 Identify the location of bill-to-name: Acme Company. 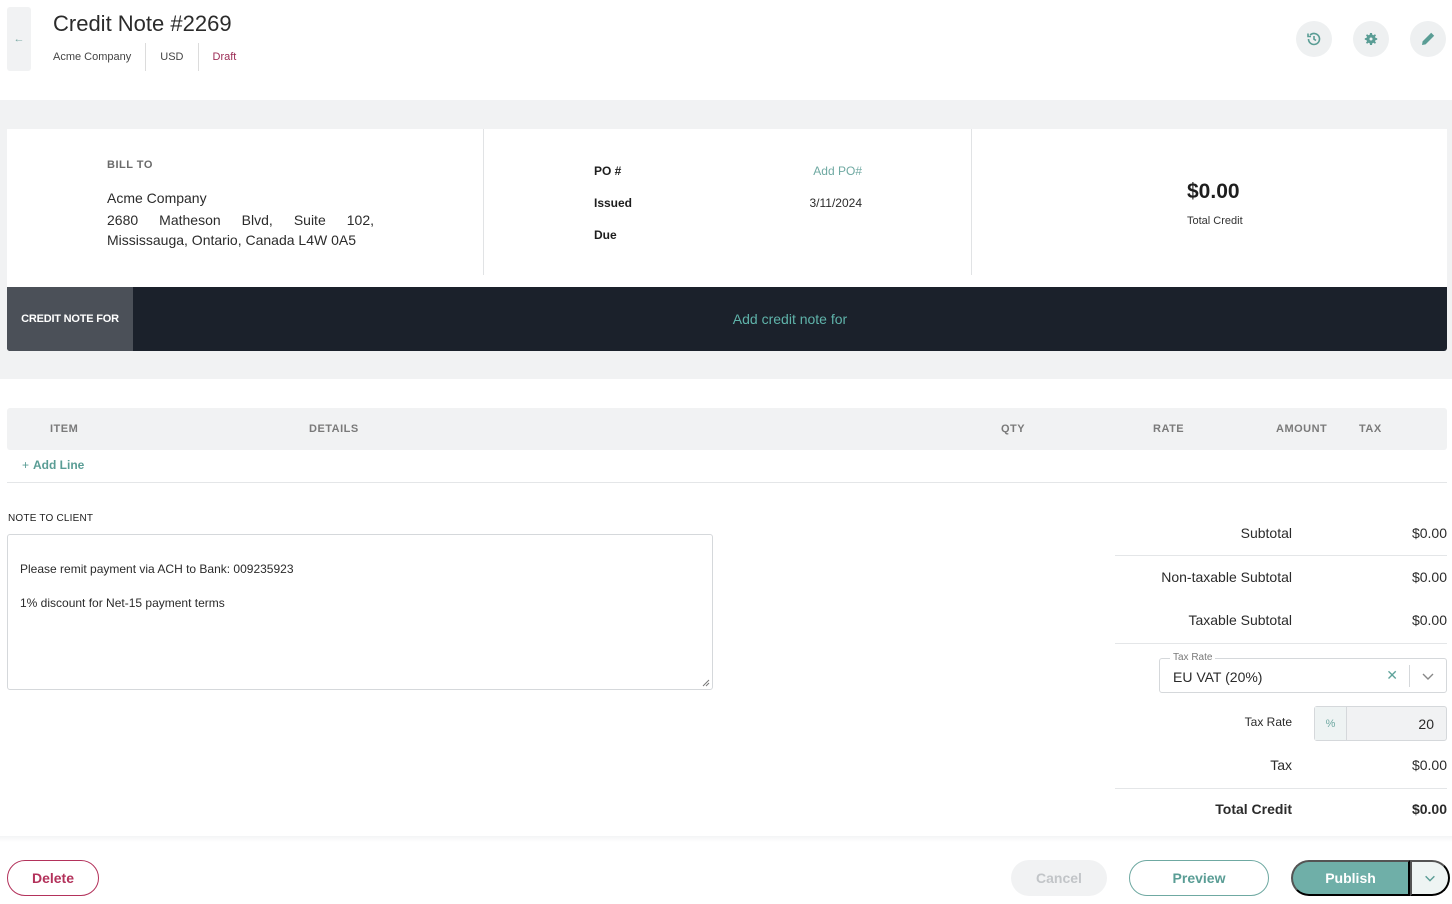
(157, 198).